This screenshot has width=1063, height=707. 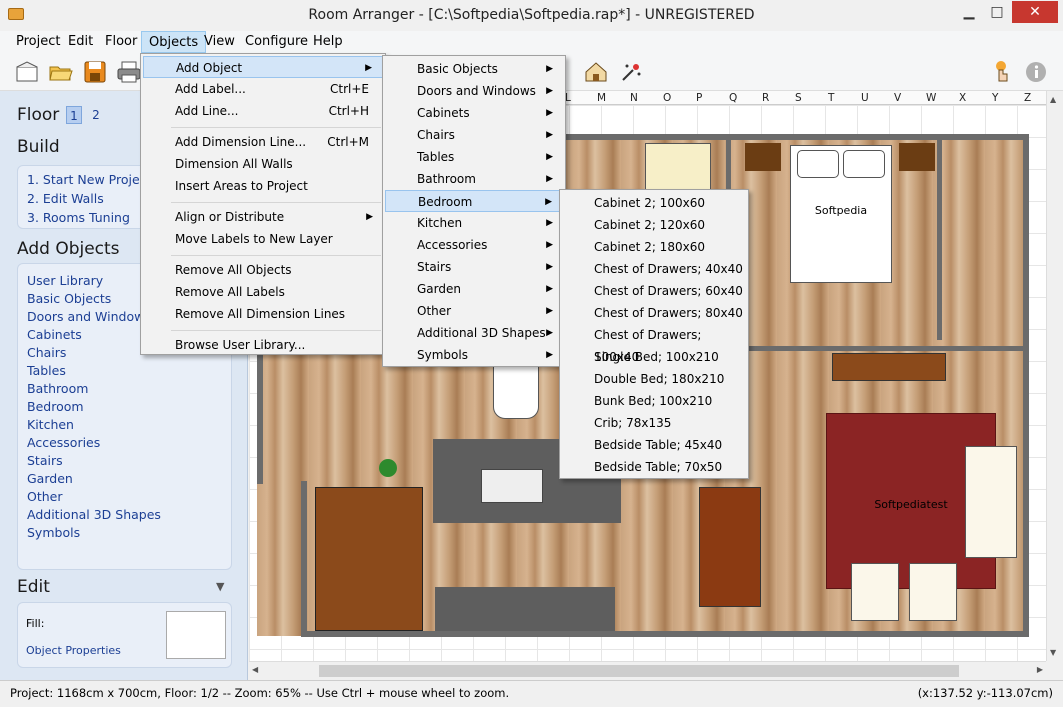 I want to click on submenu-stairs: Stairs ▶, so click(x=474, y=267).